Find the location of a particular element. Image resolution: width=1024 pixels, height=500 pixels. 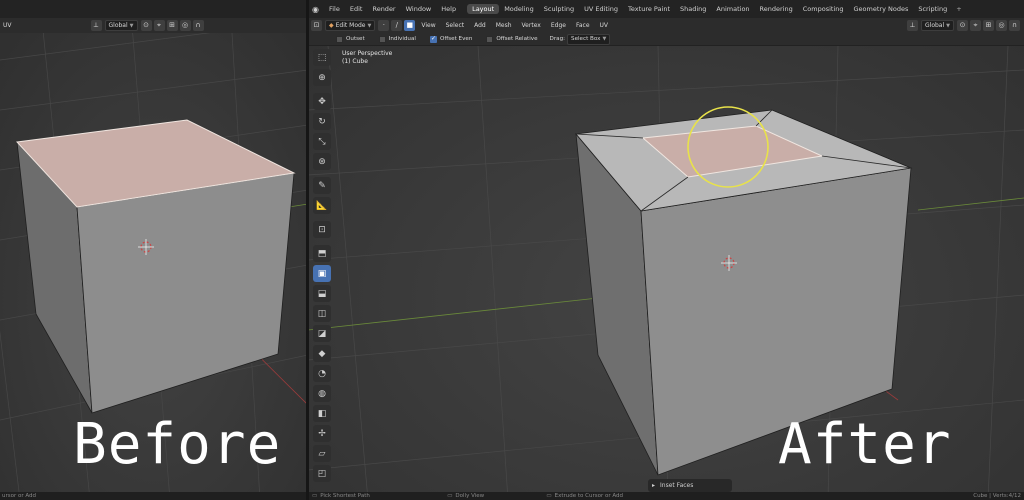

rotate-icon: ↻ is located at coordinates (322, 121).